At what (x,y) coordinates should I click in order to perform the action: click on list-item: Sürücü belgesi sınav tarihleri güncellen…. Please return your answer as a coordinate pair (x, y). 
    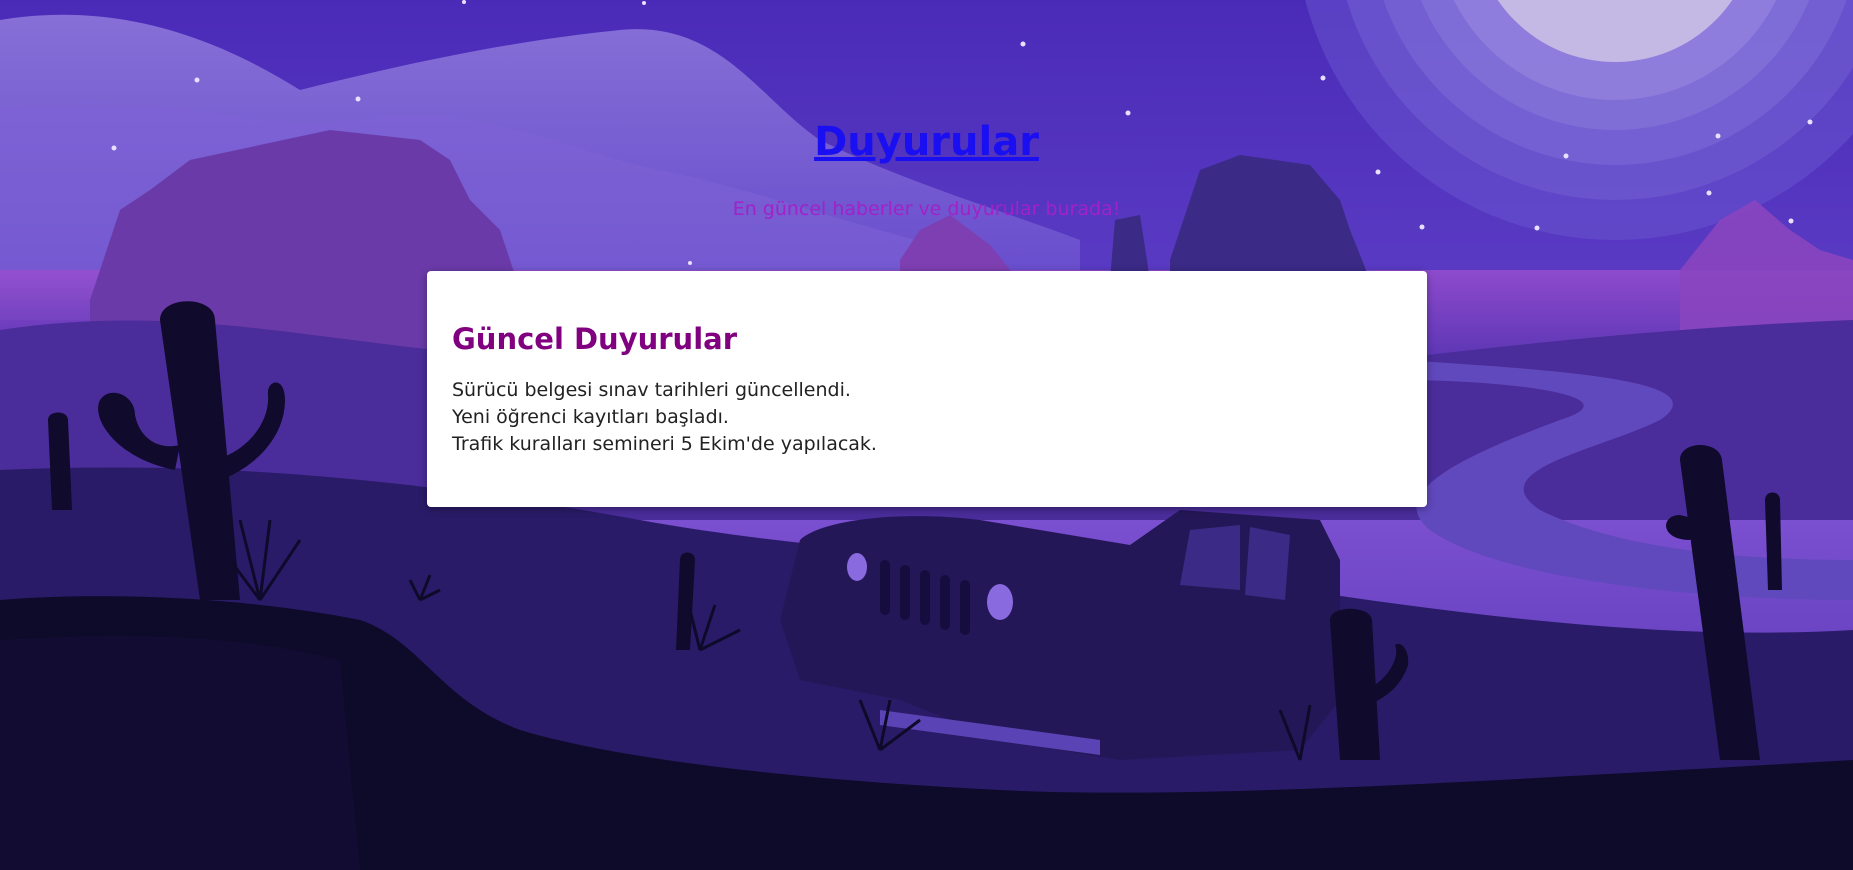
    Looking at the image, I should click on (651, 390).